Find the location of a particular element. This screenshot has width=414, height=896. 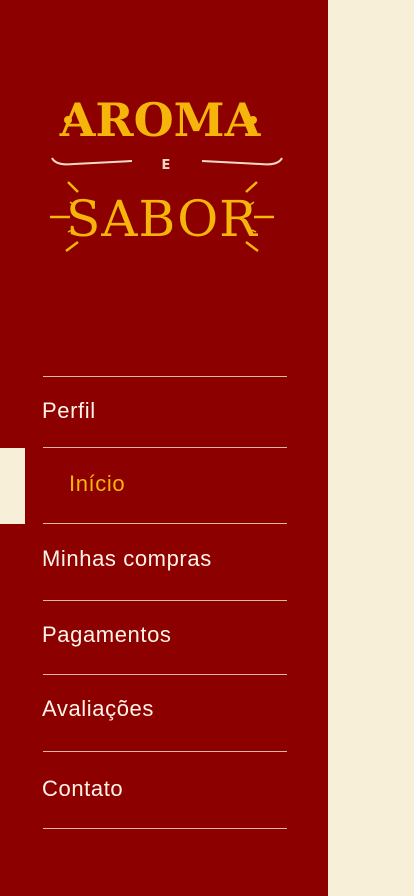

menu-item-minhas-compras: Minhas compras is located at coordinates (164, 562).